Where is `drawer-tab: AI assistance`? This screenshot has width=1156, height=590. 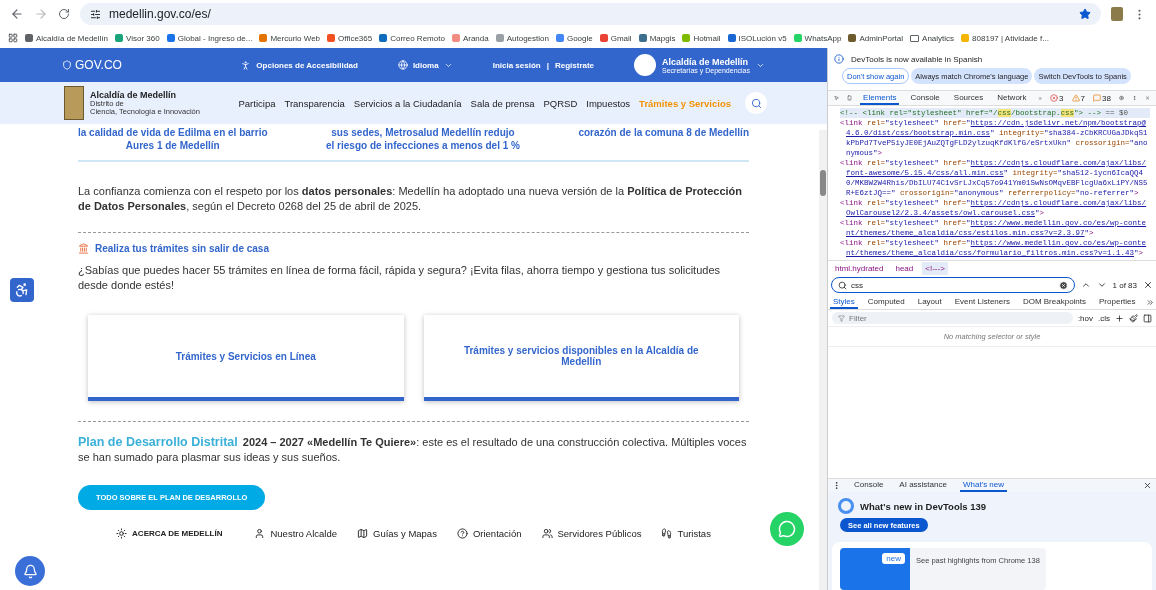
drawer-tab: AI assistance is located at coordinates (923, 485).